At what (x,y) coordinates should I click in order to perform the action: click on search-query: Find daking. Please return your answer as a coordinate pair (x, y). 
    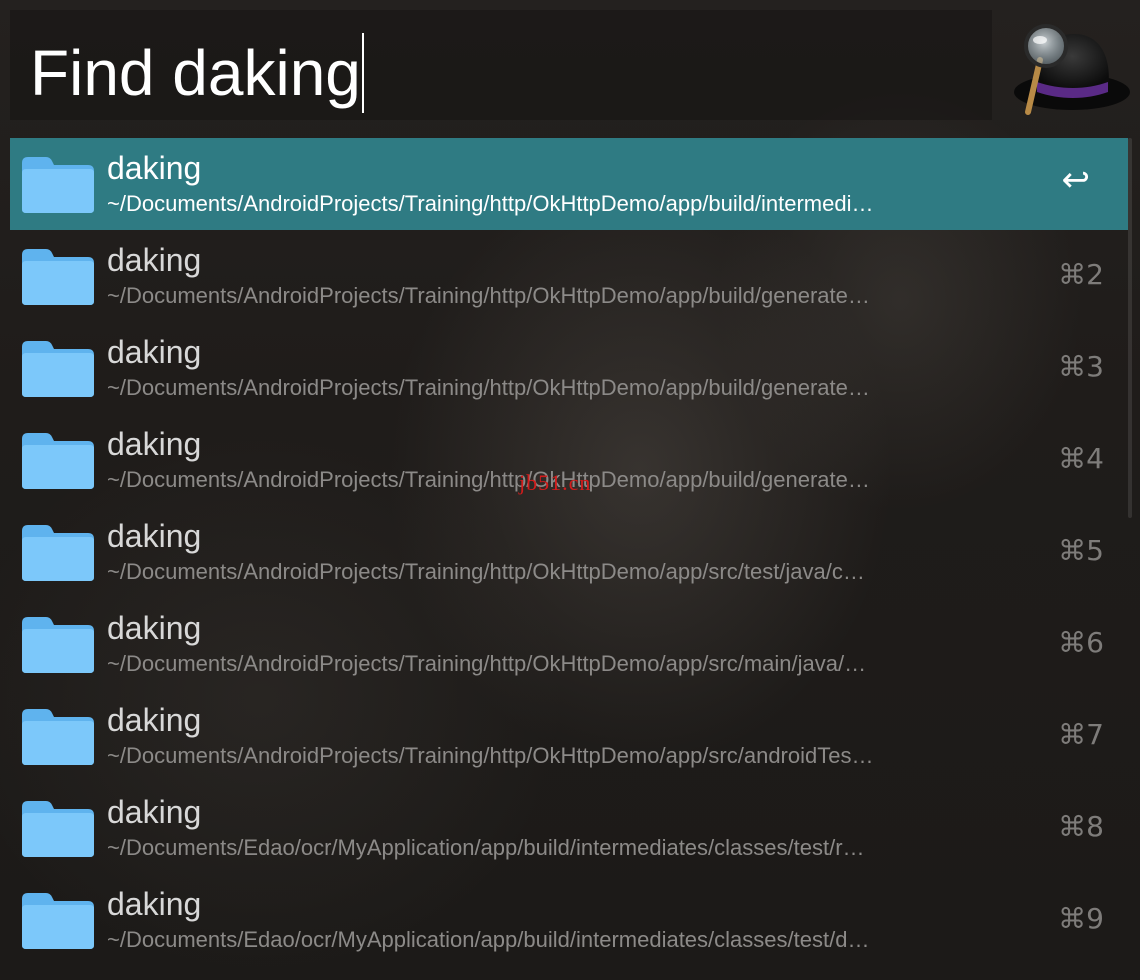
    Looking at the image, I should click on (197, 73).